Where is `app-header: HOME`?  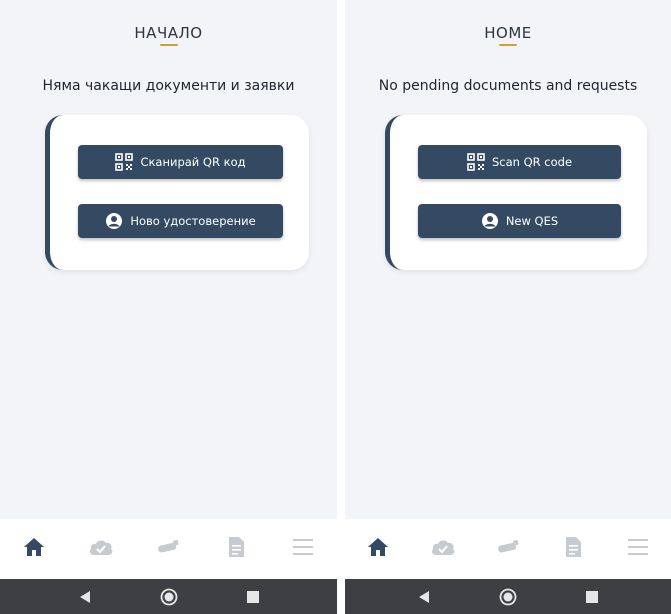
app-header: HOME is located at coordinates (508, 30).